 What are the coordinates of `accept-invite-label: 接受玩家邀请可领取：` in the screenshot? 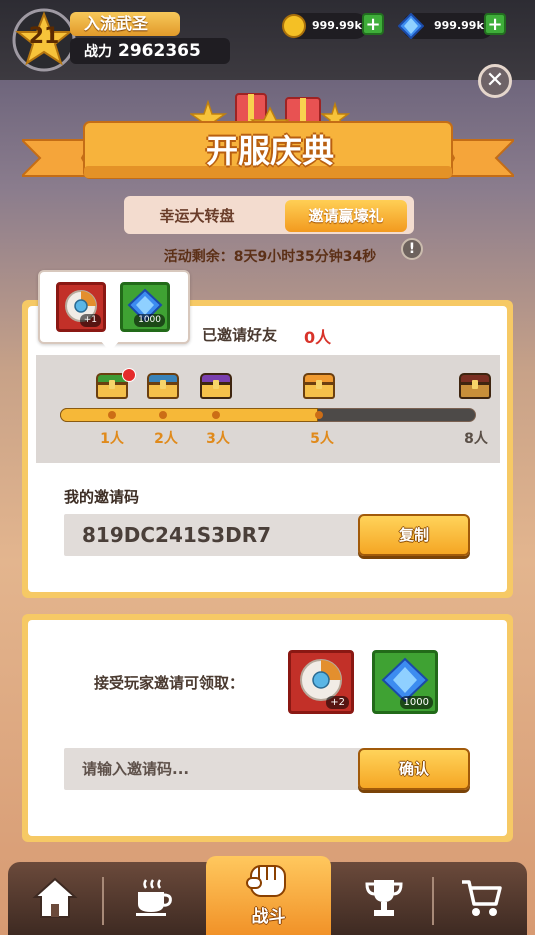 It's located at (169, 683).